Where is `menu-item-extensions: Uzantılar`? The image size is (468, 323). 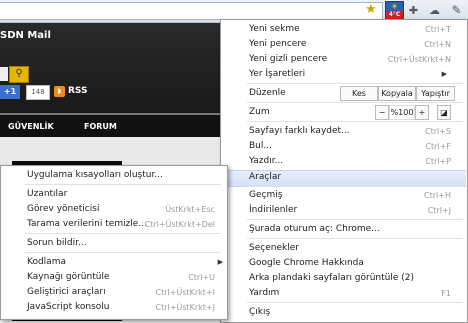
menu-item-extensions: Uzantılar is located at coordinates (121, 194).